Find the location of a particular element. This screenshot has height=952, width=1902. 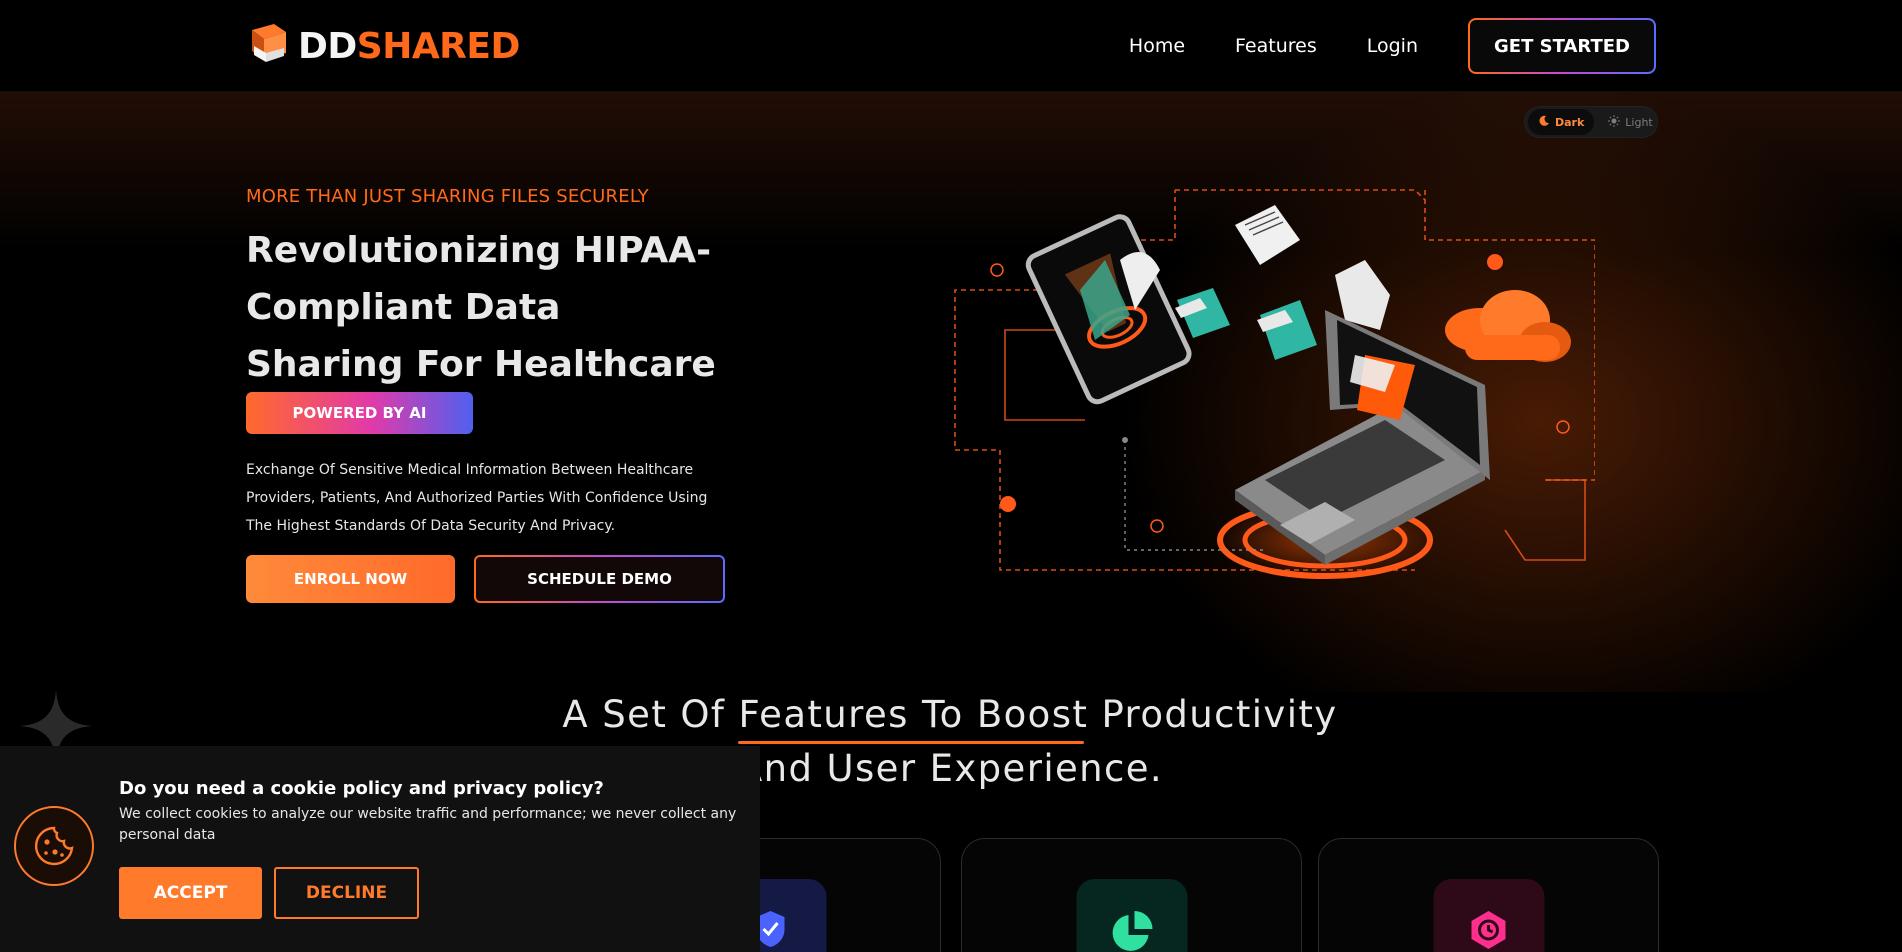

theme-light-option: Light is located at coordinates (1630, 122).